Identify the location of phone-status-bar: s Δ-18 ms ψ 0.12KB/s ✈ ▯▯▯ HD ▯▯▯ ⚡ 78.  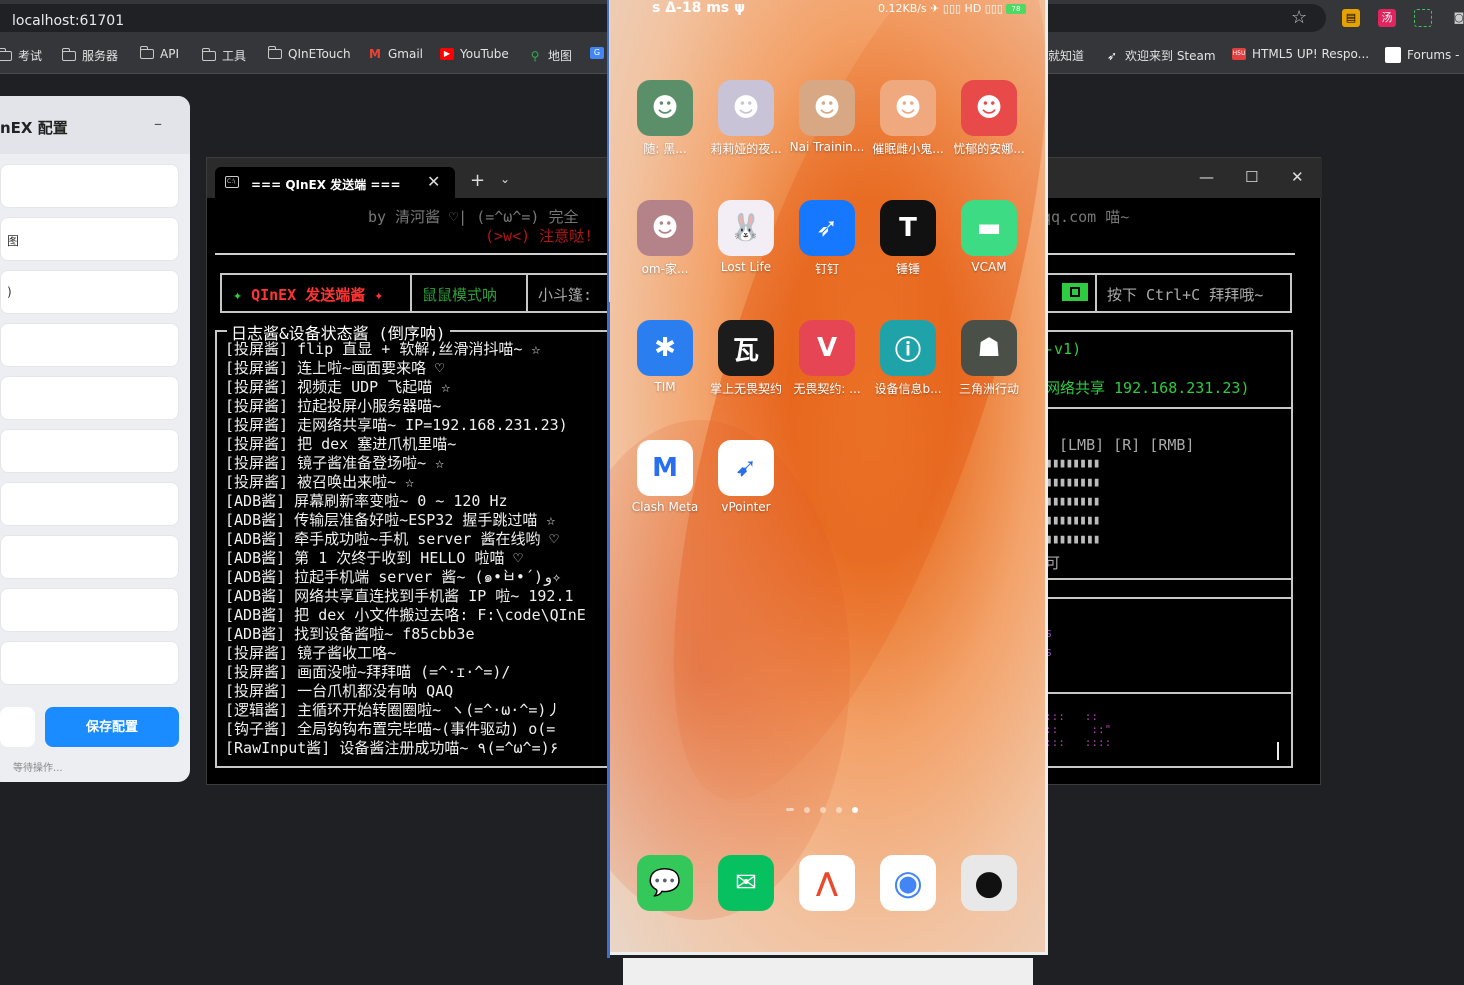
(827, 9).